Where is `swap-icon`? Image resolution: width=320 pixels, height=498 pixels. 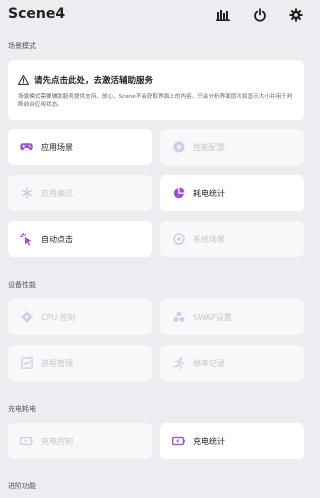
swap-icon is located at coordinates (178, 317).